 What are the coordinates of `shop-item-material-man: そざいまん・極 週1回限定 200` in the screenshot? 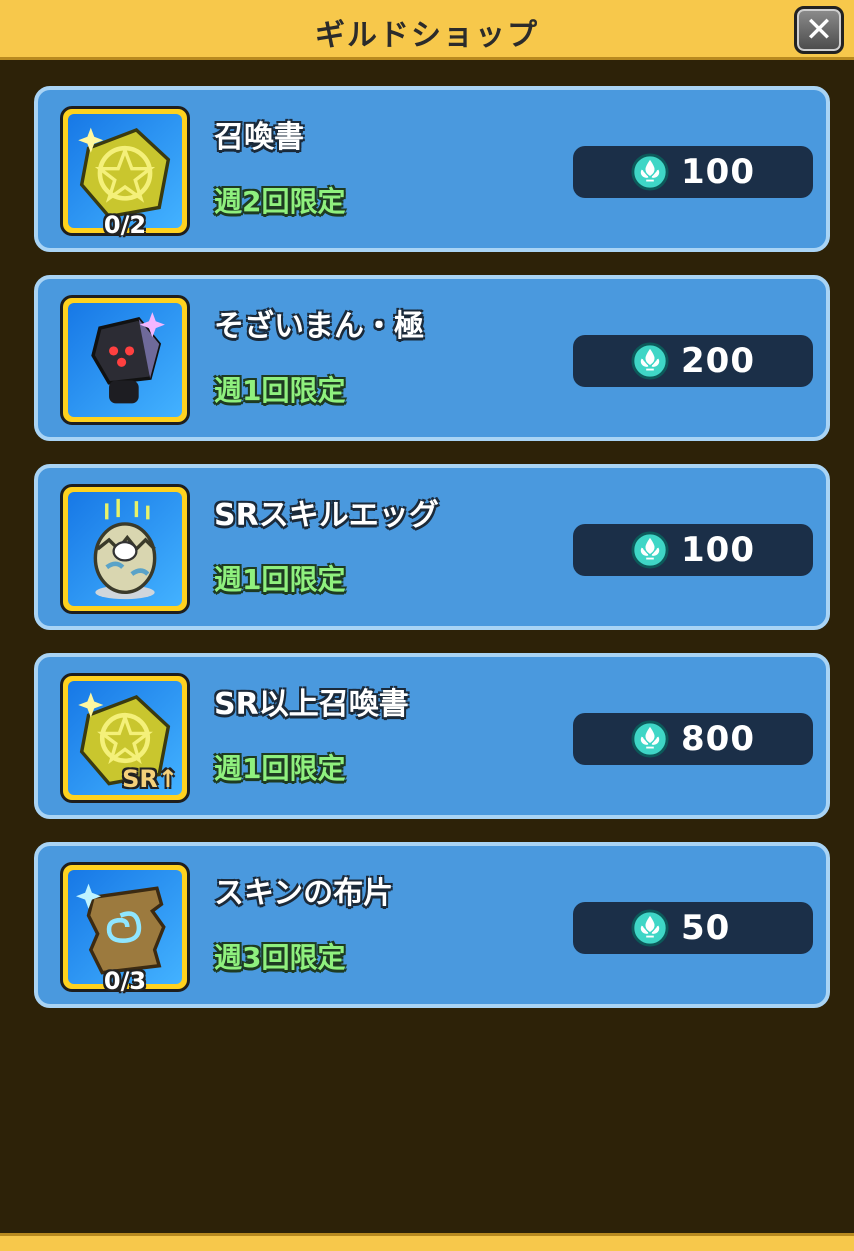 It's located at (432, 358).